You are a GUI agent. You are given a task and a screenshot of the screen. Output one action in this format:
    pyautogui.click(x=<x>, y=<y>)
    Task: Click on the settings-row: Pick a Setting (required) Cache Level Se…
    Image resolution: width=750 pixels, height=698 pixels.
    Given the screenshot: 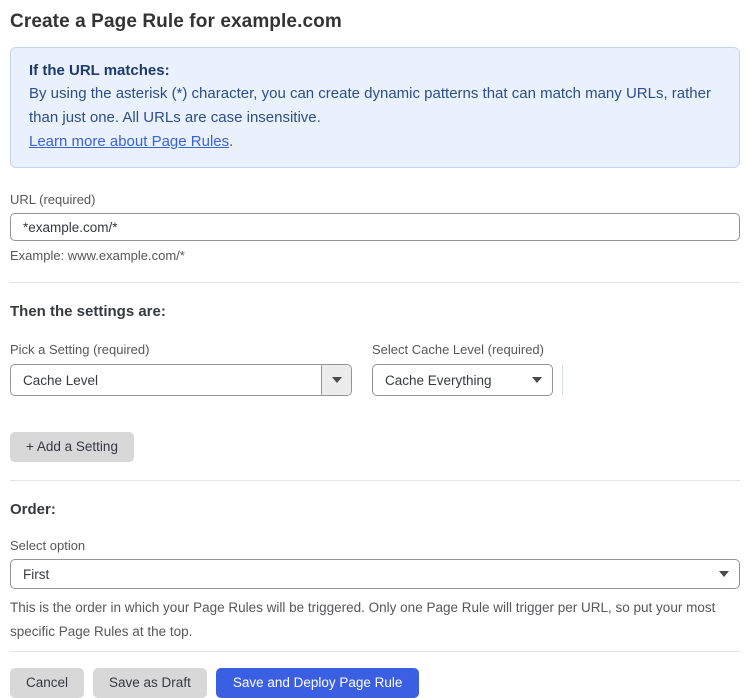 What is the action you would take?
    pyautogui.click(x=375, y=369)
    